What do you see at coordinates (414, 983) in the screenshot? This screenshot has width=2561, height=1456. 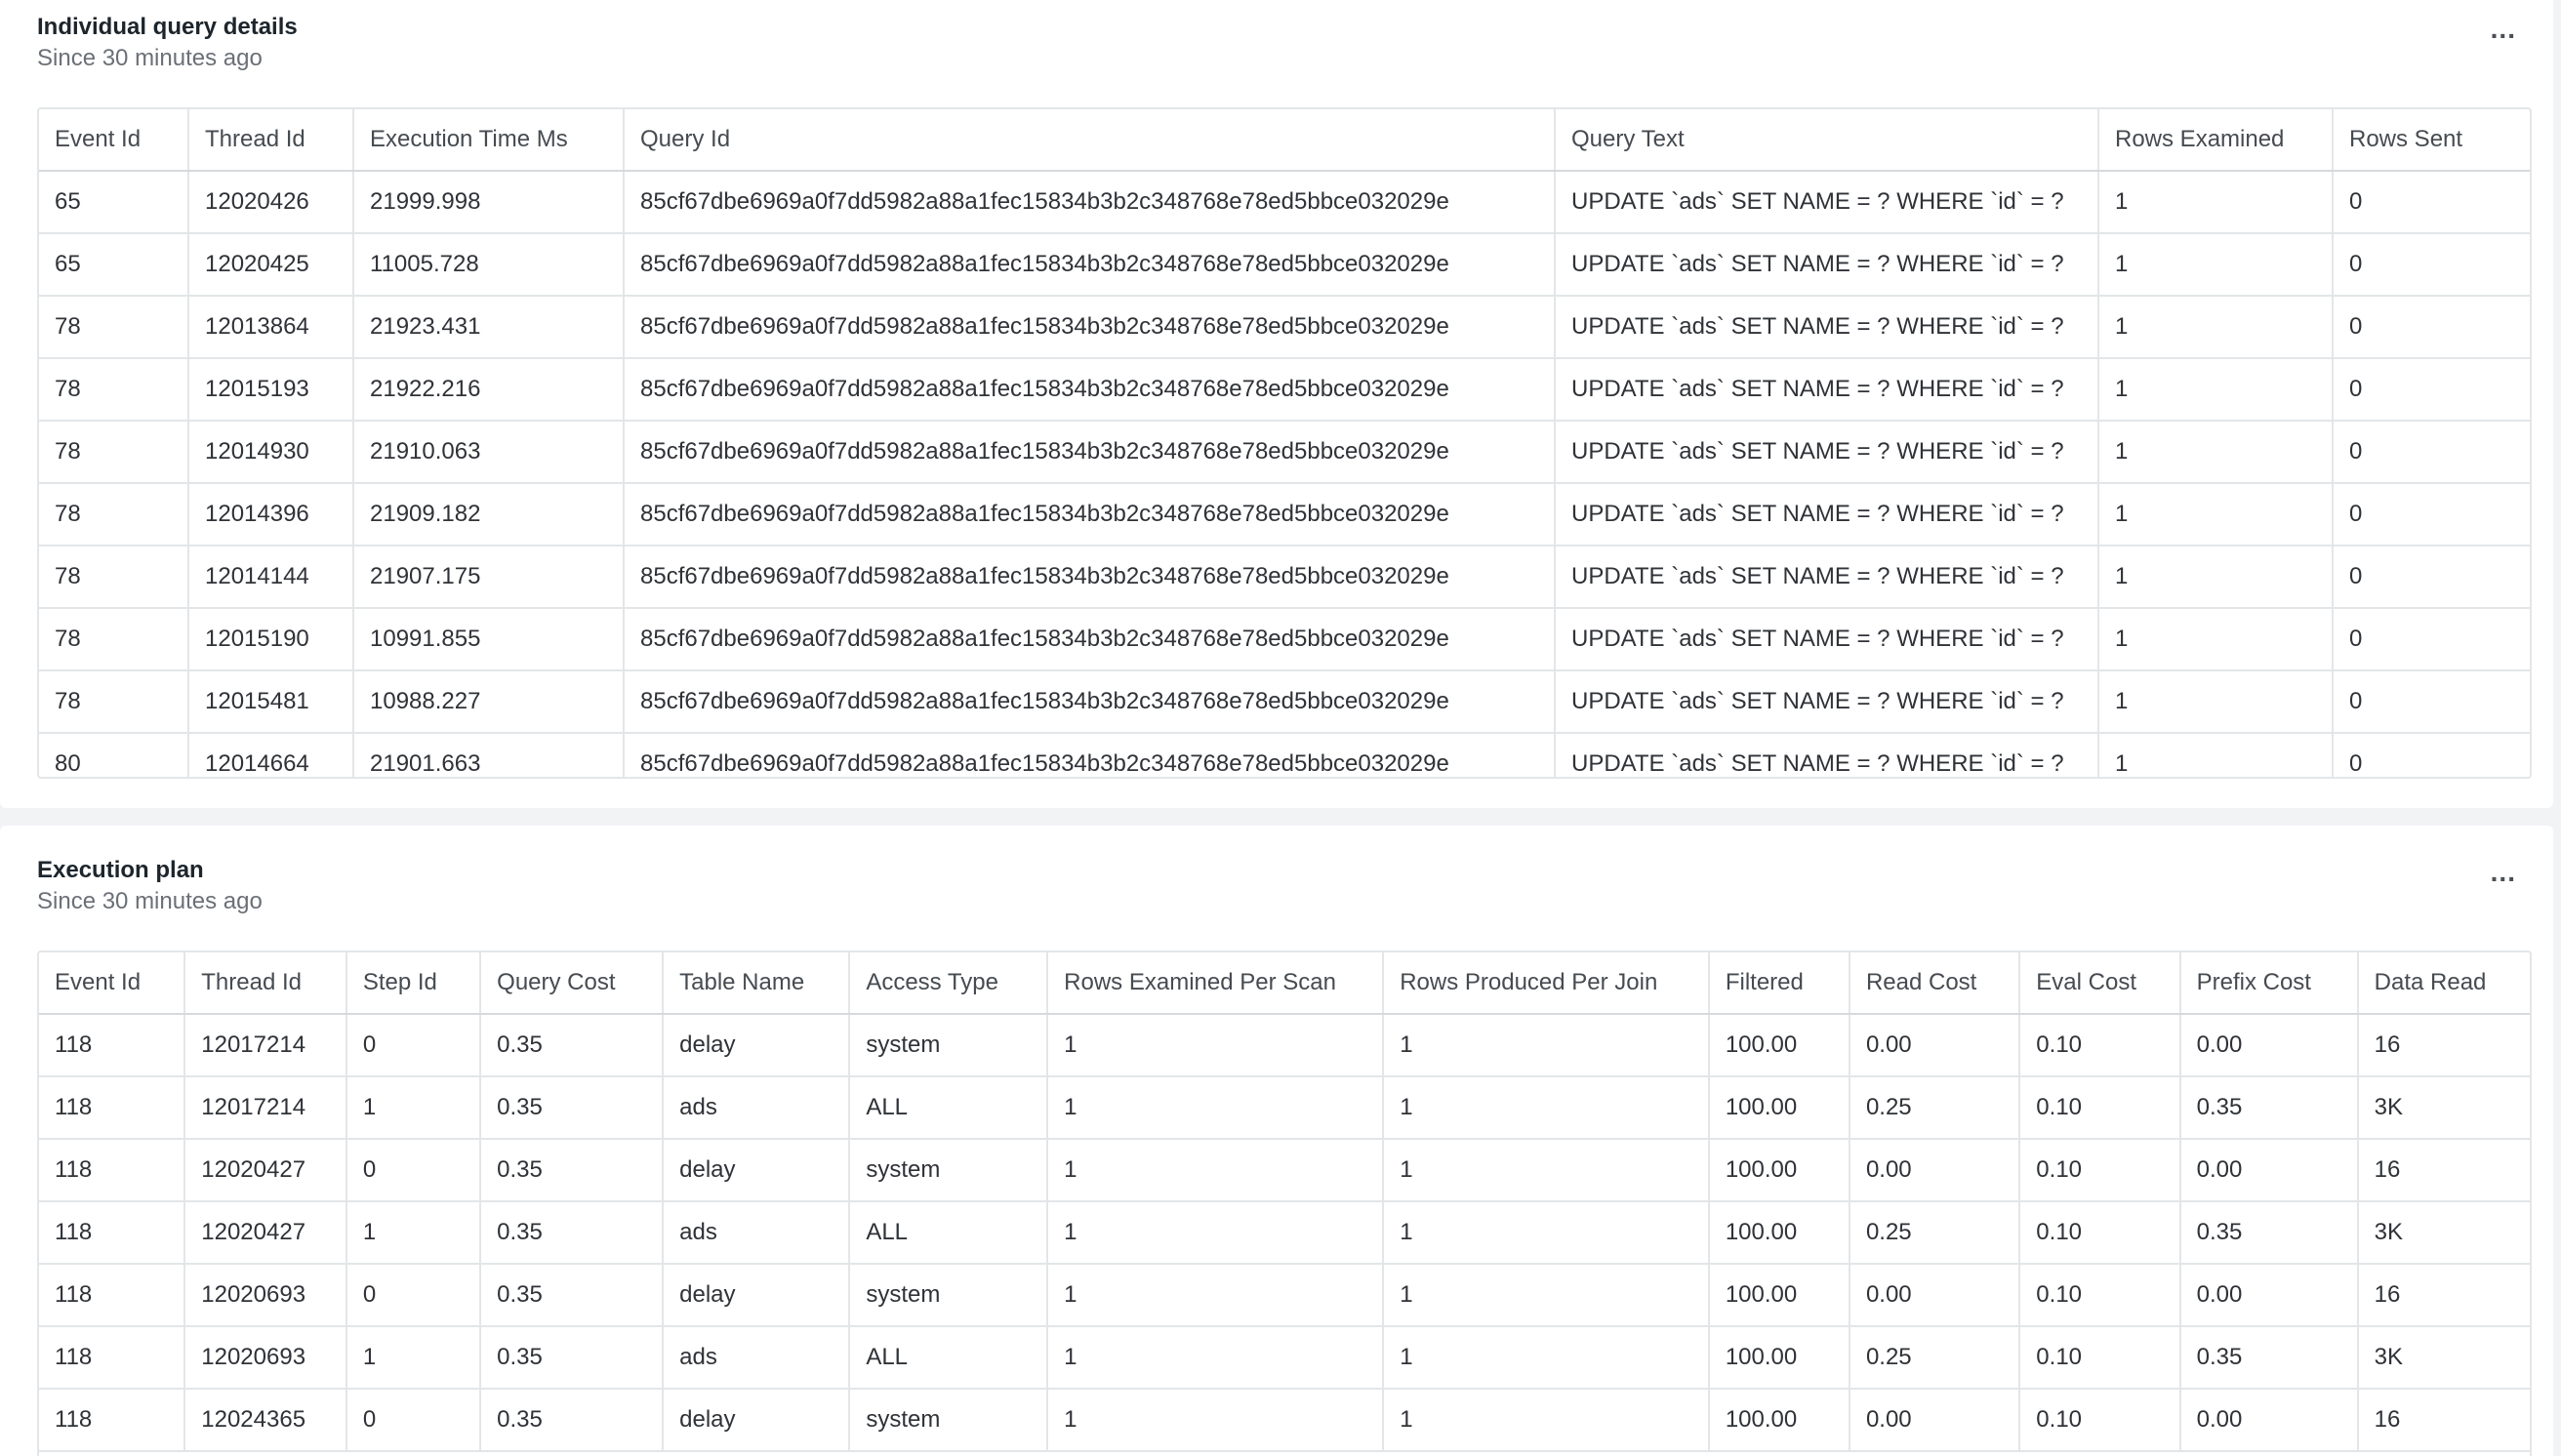 I see `column-header-step-id: Step Id` at bounding box center [414, 983].